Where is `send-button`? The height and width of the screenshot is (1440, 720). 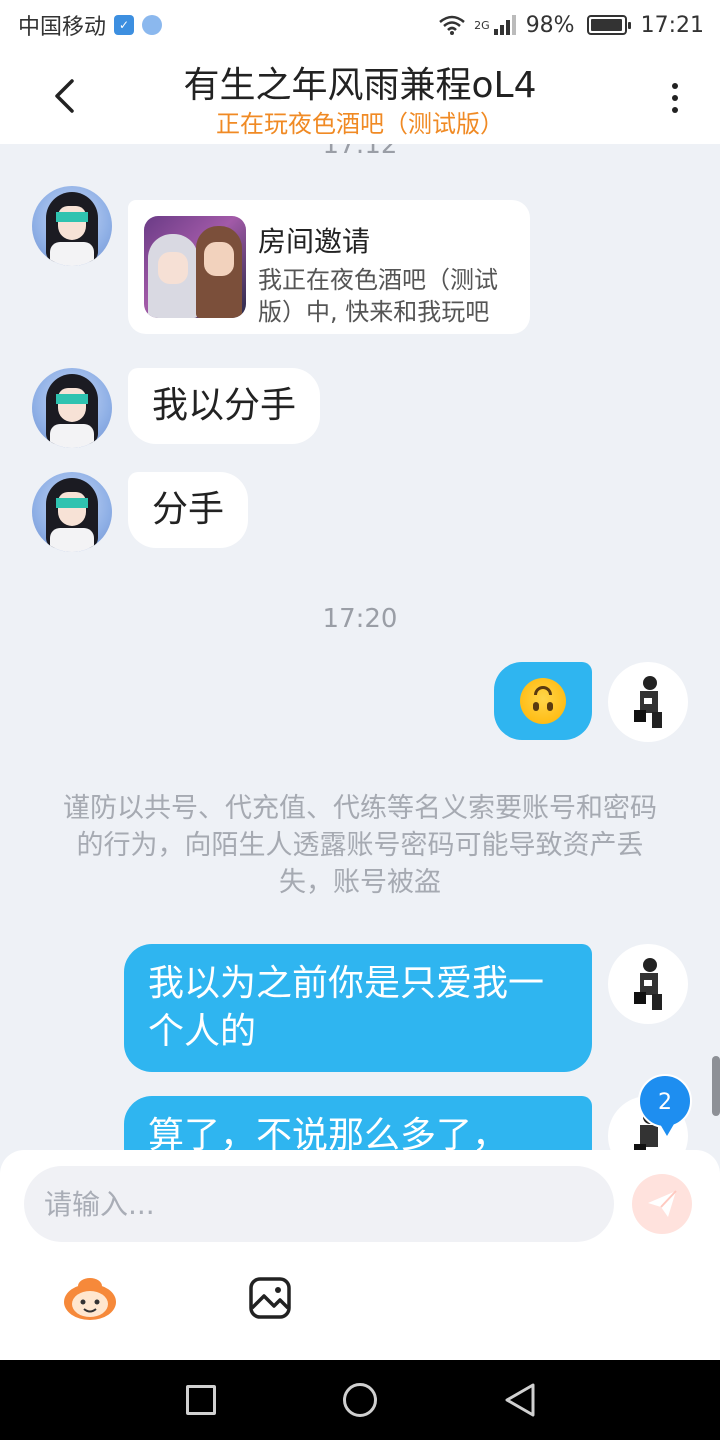 send-button is located at coordinates (662, 1204).